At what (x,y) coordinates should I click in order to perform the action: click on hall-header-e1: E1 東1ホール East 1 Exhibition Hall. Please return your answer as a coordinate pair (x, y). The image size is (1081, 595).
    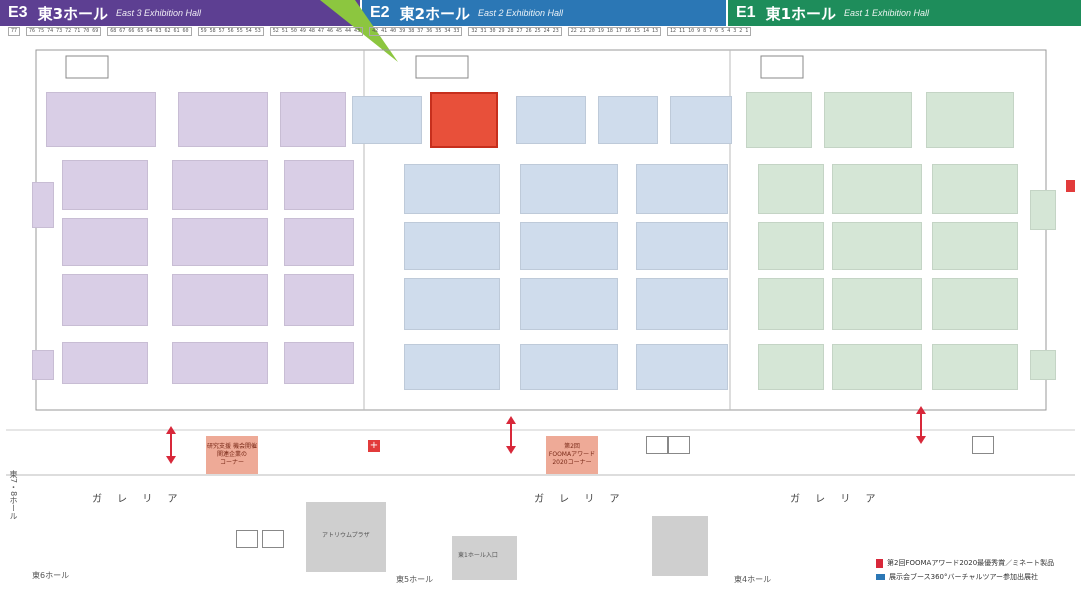
    Looking at the image, I should click on (904, 13).